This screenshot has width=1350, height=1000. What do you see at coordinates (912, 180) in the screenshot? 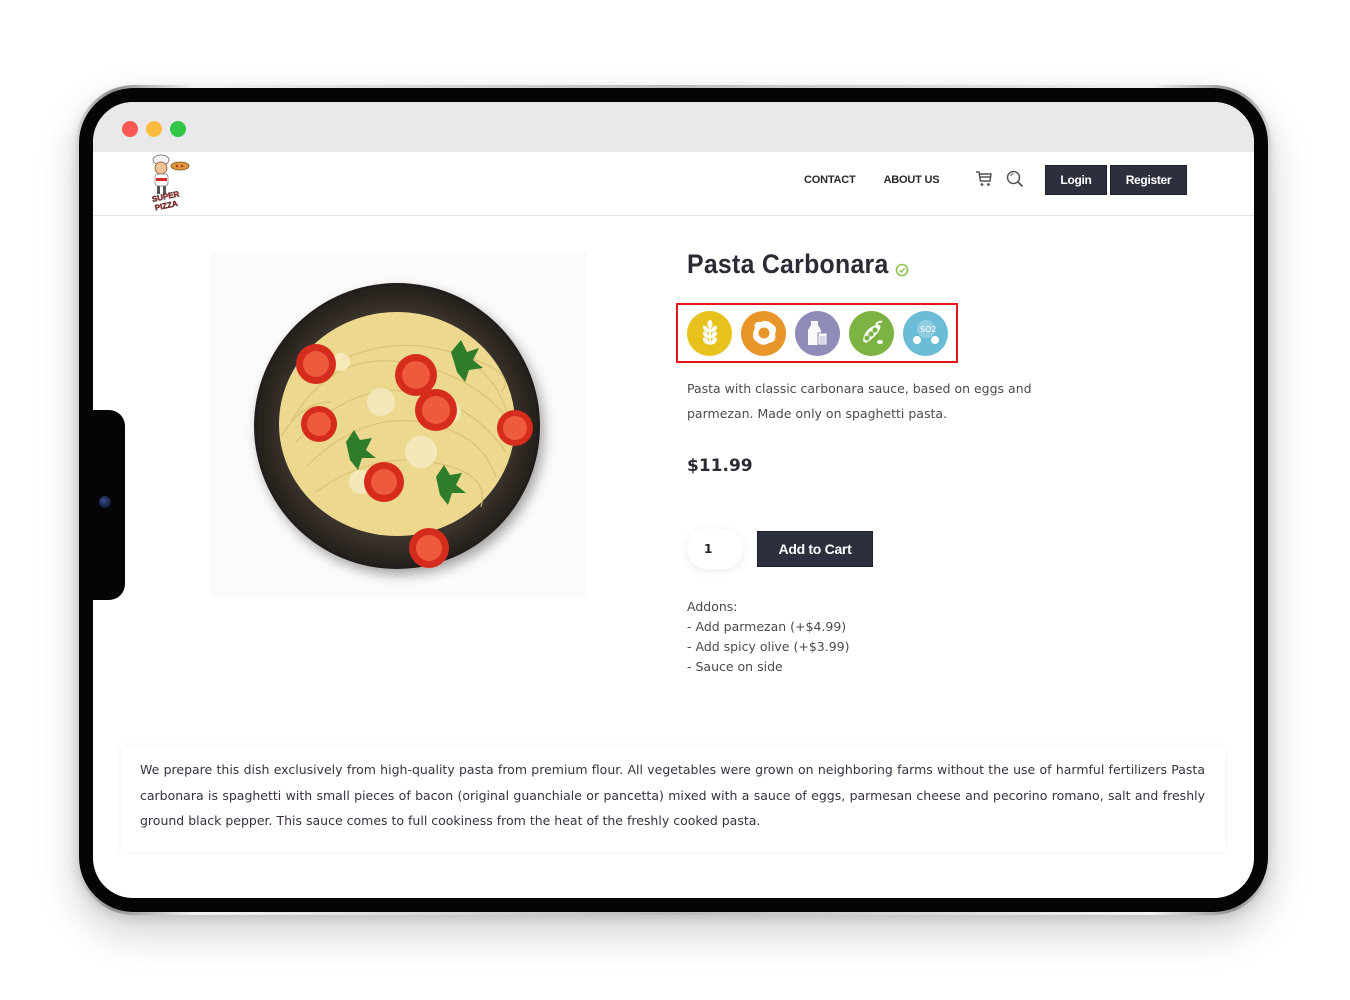
I see `nav-about-us-link: ABOUT US` at bounding box center [912, 180].